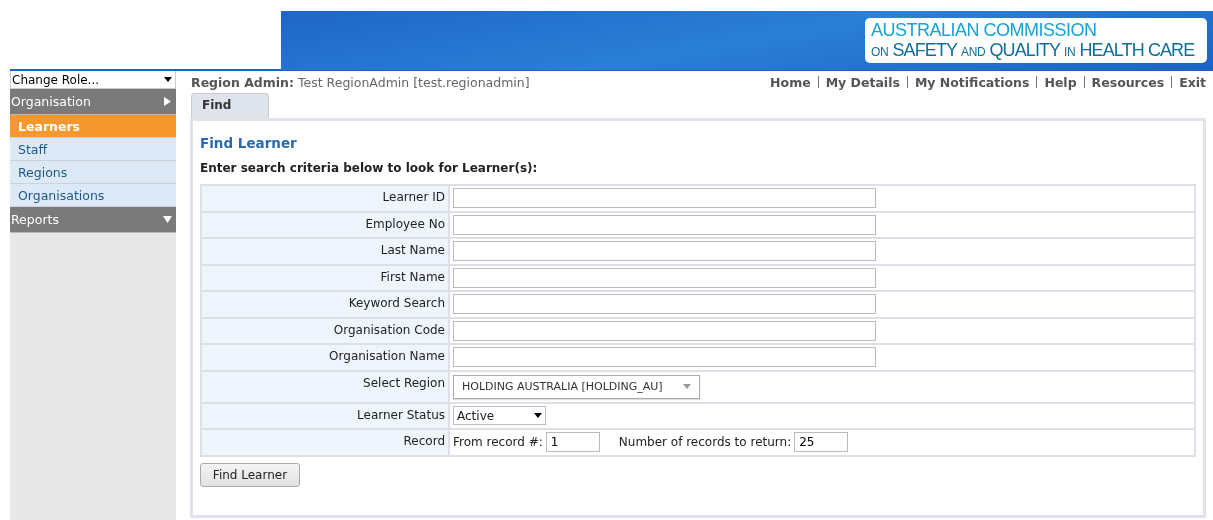  What do you see at coordinates (325, 357) in the screenshot?
I see `field-label: Organisation Name` at bounding box center [325, 357].